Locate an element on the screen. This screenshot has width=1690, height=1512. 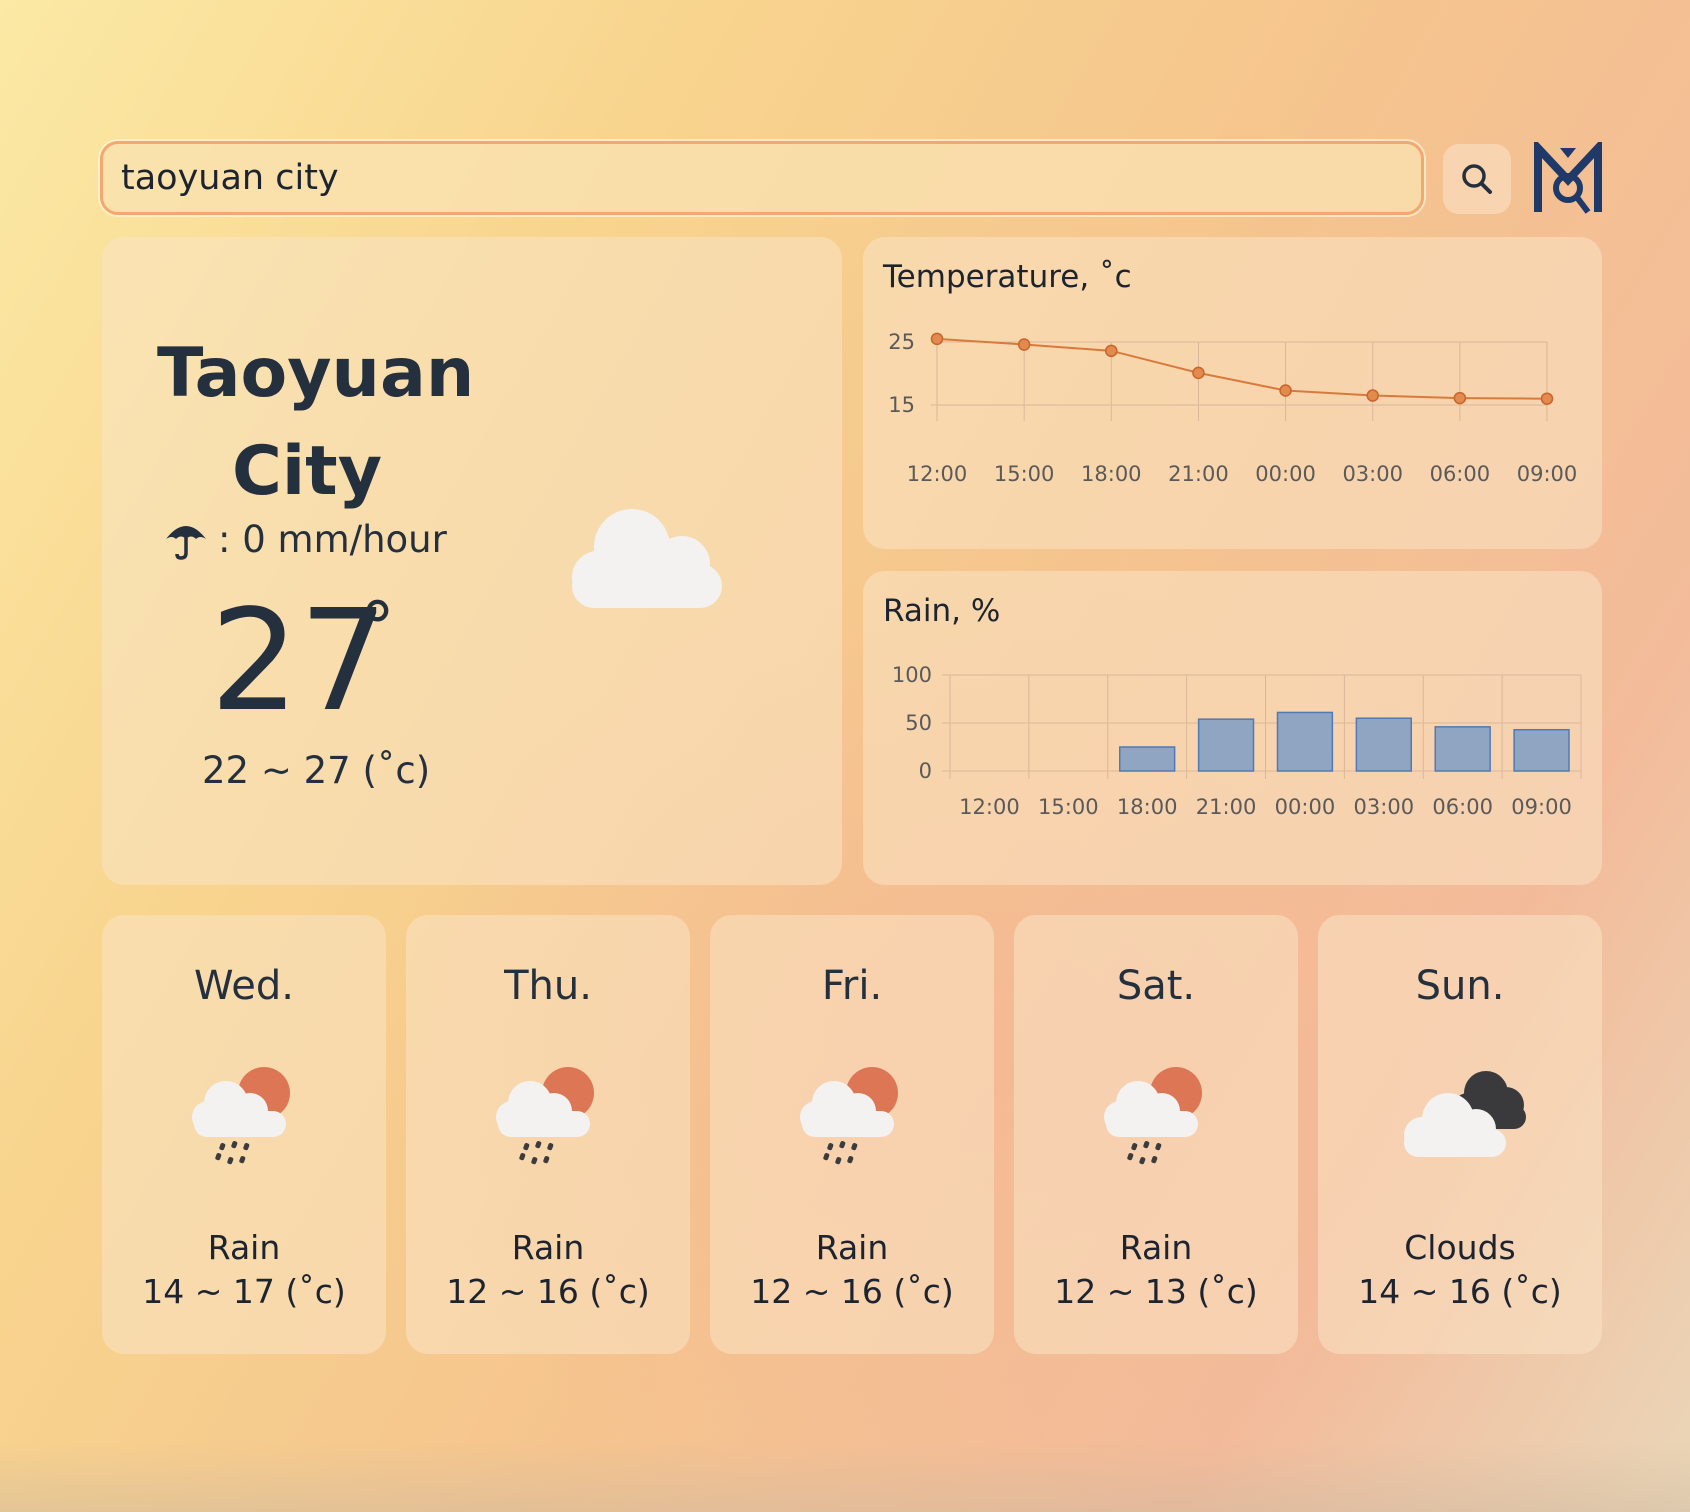
cloud-icon is located at coordinates (647, 558).